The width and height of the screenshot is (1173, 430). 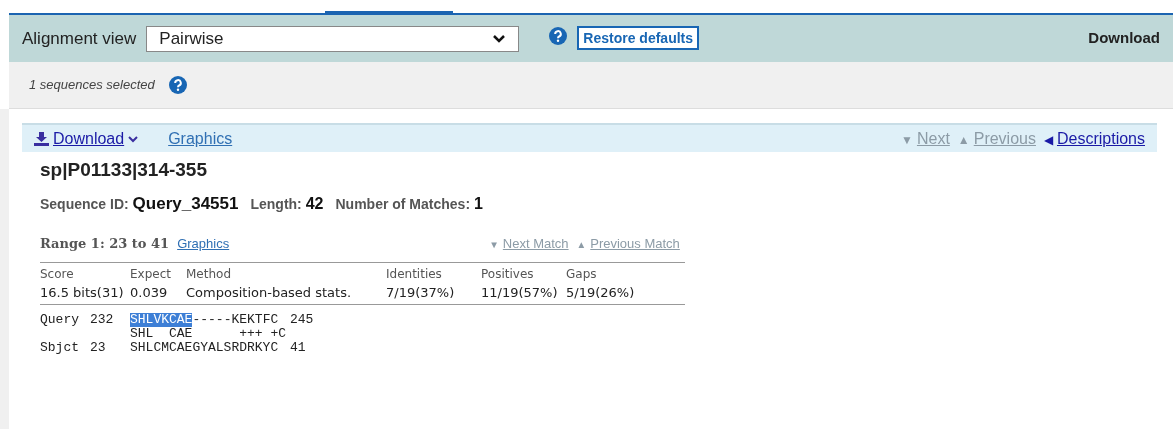 I want to click on column-header: Identities, so click(x=414, y=274).